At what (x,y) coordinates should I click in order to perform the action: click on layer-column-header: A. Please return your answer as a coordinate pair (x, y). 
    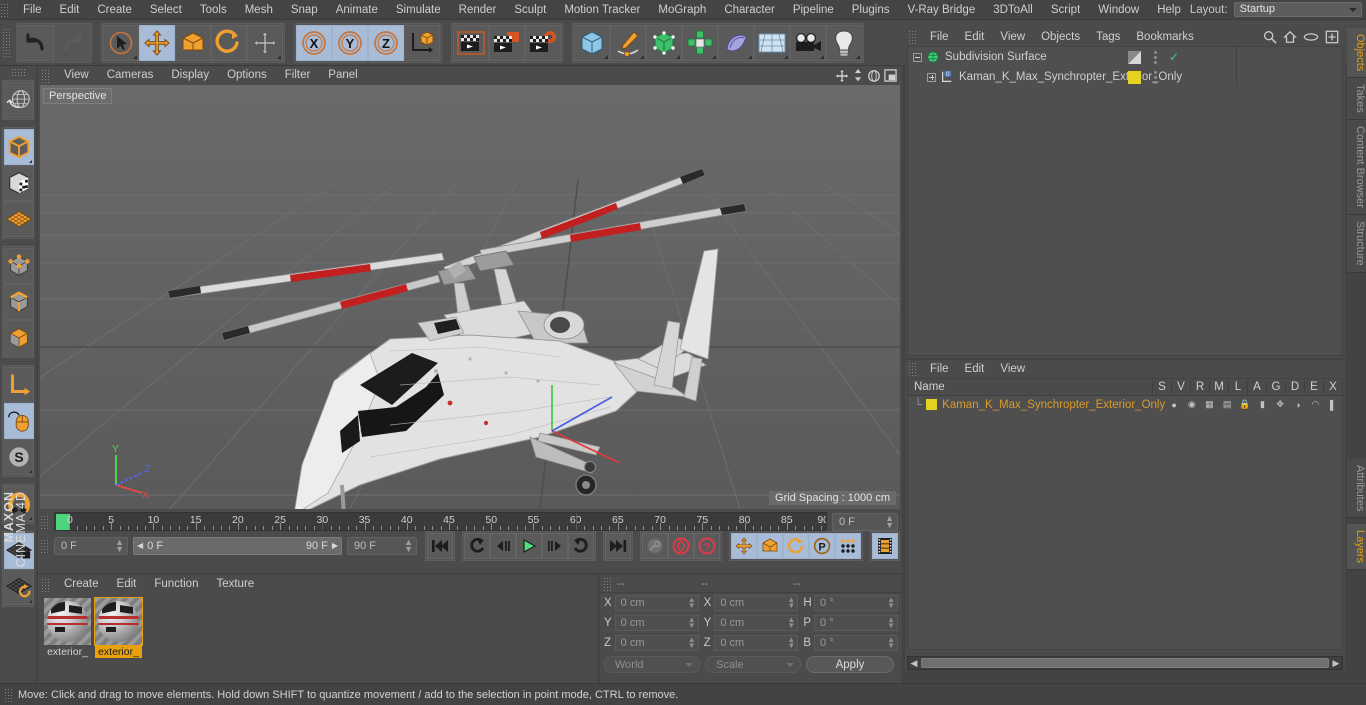
    Looking at the image, I should click on (1256, 387).